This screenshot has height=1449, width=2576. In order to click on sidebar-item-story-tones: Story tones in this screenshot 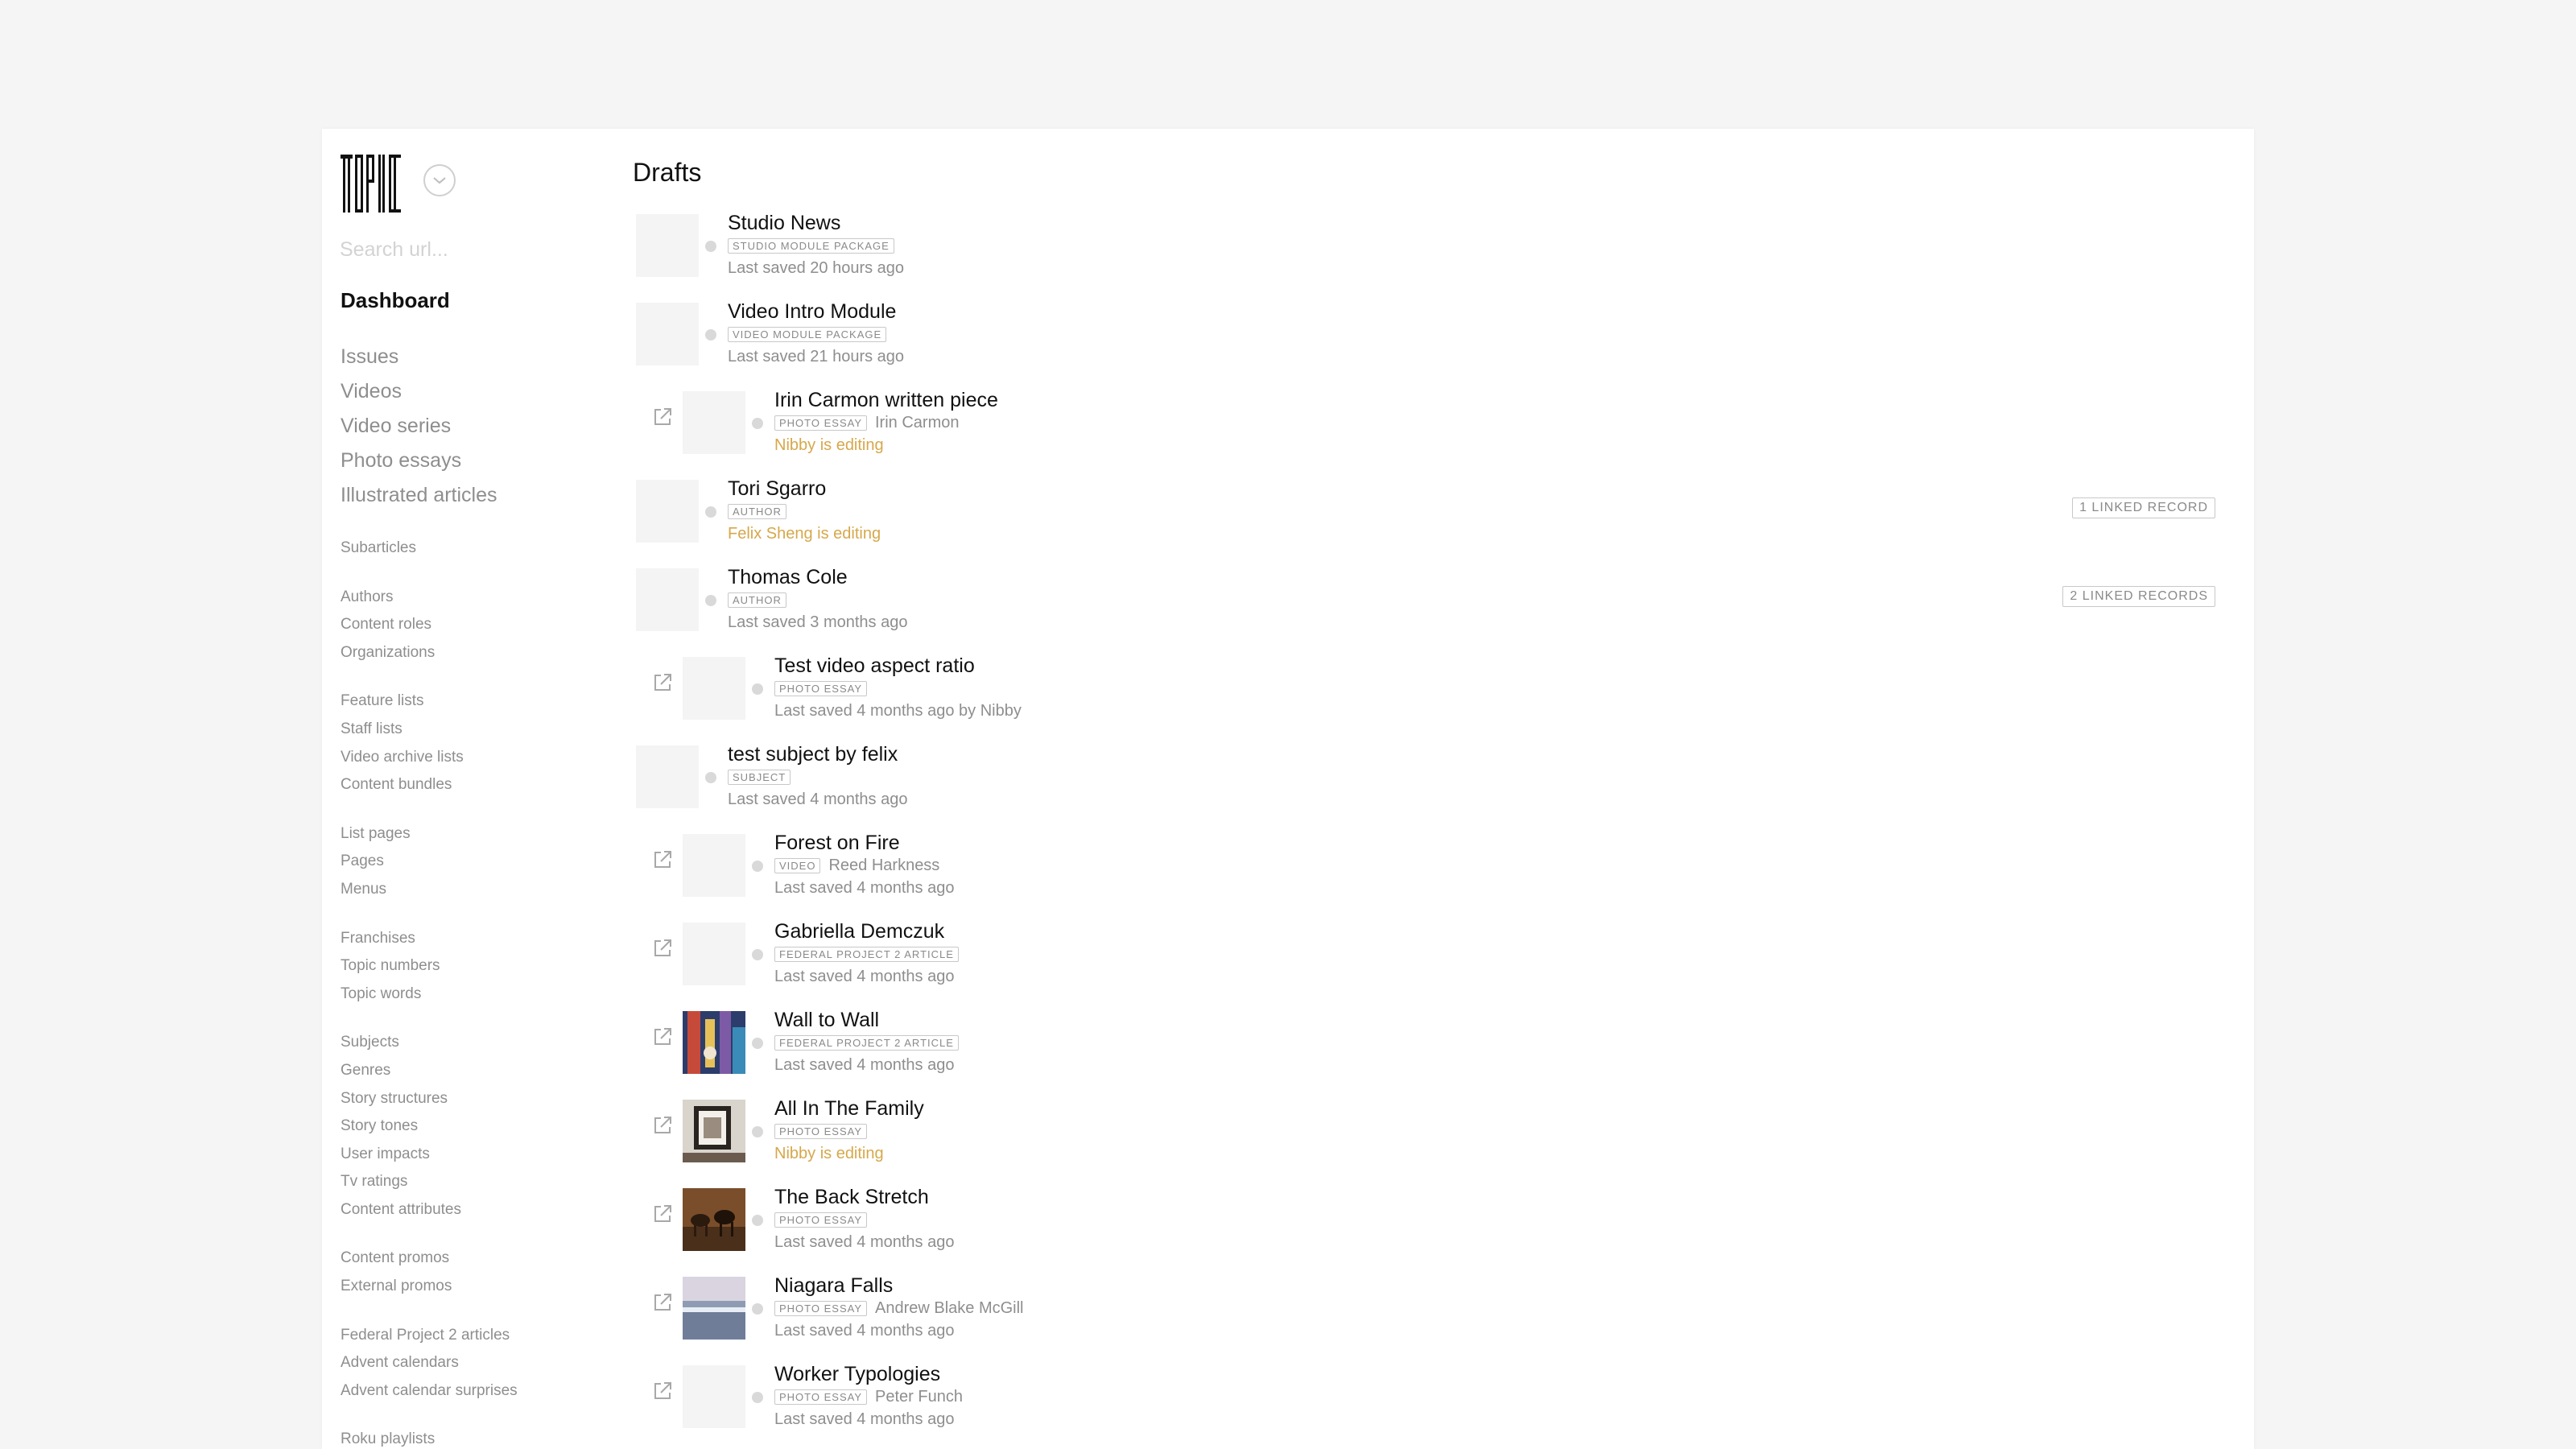, I will do `click(429, 1127)`.